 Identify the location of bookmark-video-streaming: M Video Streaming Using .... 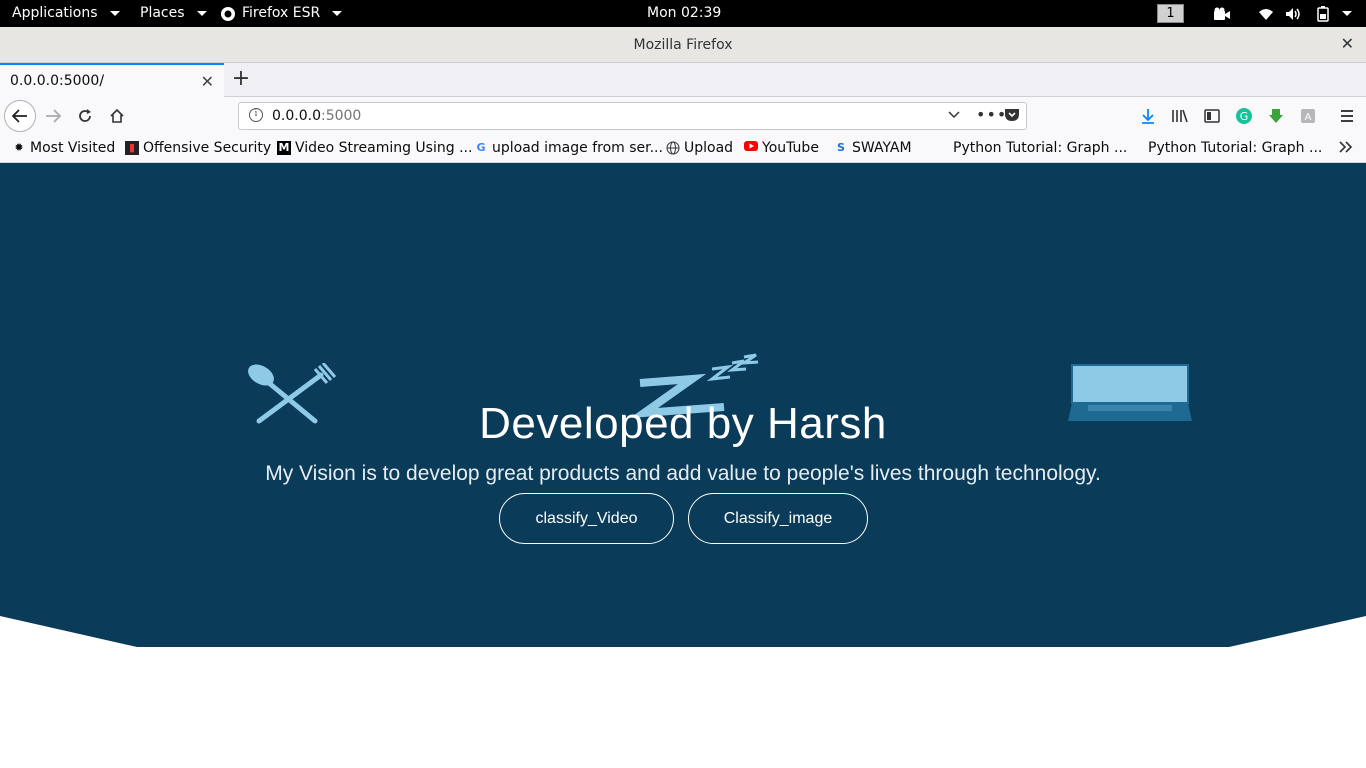
(374, 148).